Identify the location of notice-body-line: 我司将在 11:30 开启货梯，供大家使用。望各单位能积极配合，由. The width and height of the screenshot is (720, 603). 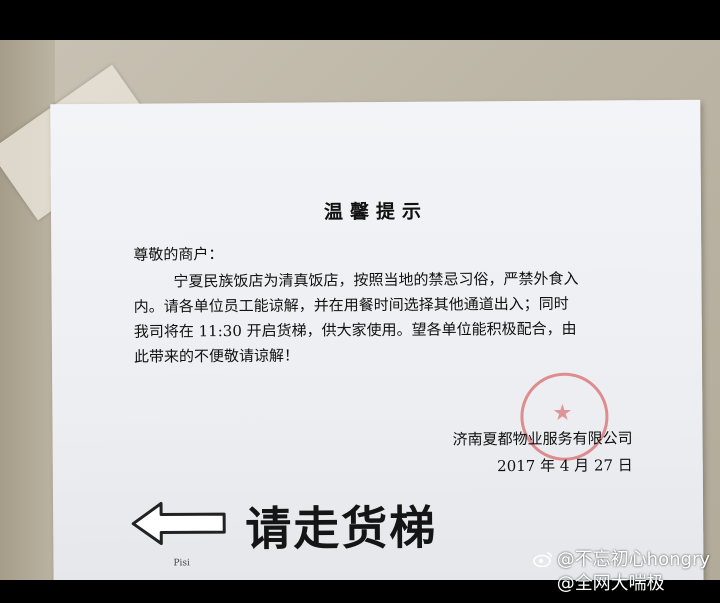
(355, 330).